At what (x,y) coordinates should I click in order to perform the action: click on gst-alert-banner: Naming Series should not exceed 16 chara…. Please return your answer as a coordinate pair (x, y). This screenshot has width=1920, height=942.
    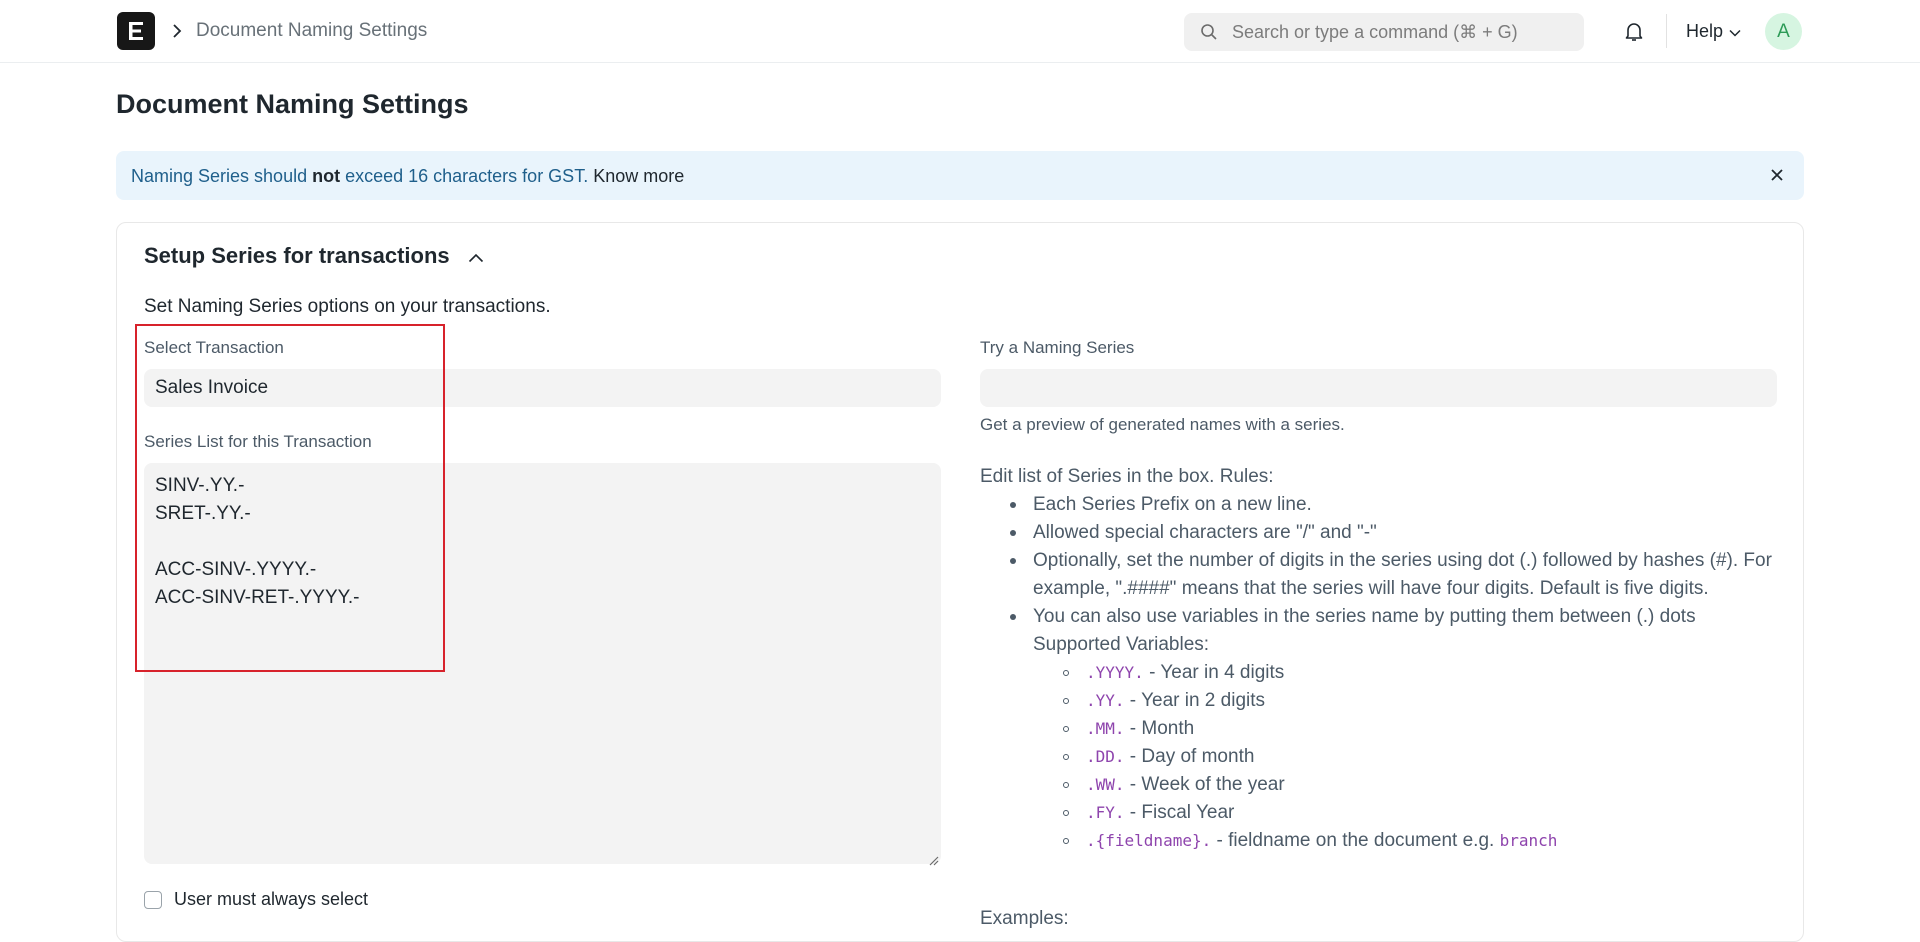
    Looking at the image, I should click on (960, 175).